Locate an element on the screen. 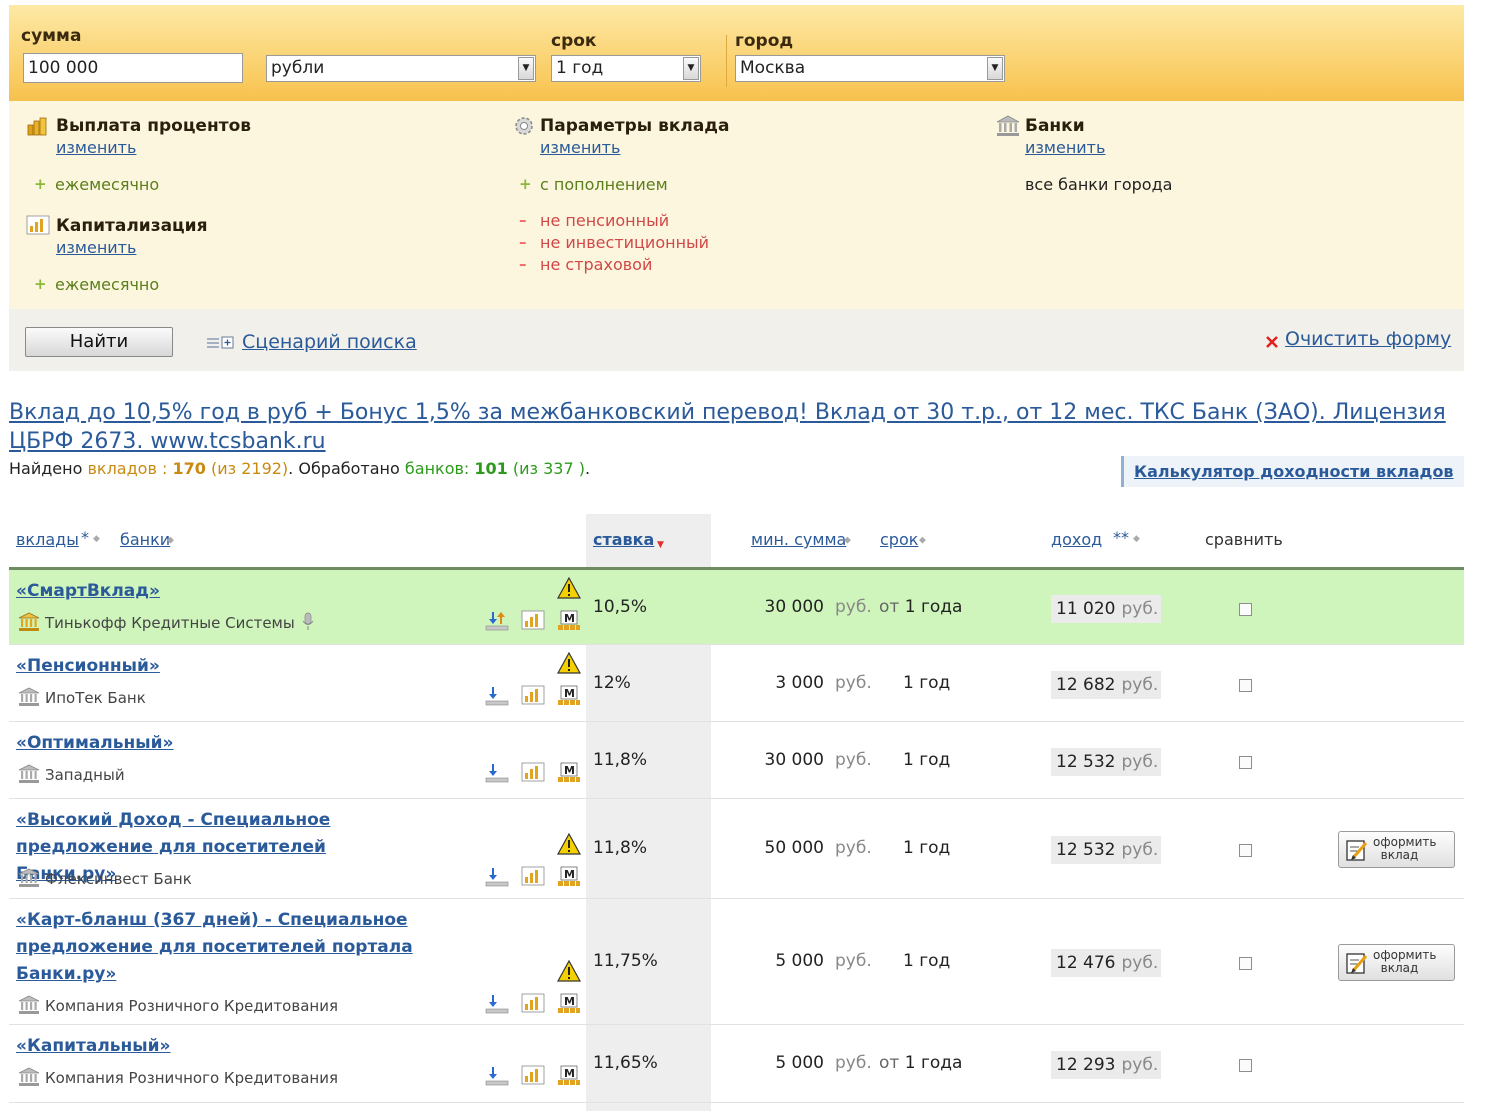 Image resolution: width=1487 pixels, height=1111 pixels. svg-text: М is located at coordinates (569, 874).